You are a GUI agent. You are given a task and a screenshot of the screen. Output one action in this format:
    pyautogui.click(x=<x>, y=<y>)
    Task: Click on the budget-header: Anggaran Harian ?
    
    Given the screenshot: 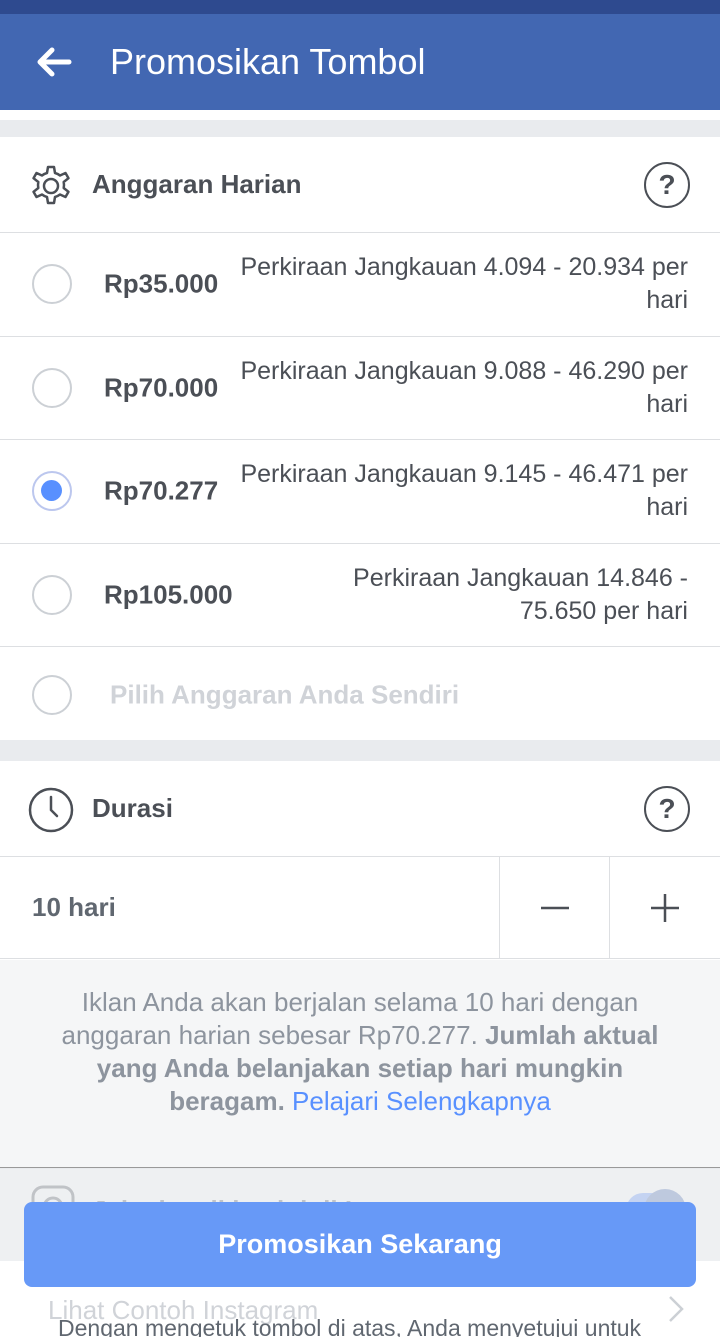 What is the action you would take?
    pyautogui.click(x=360, y=185)
    